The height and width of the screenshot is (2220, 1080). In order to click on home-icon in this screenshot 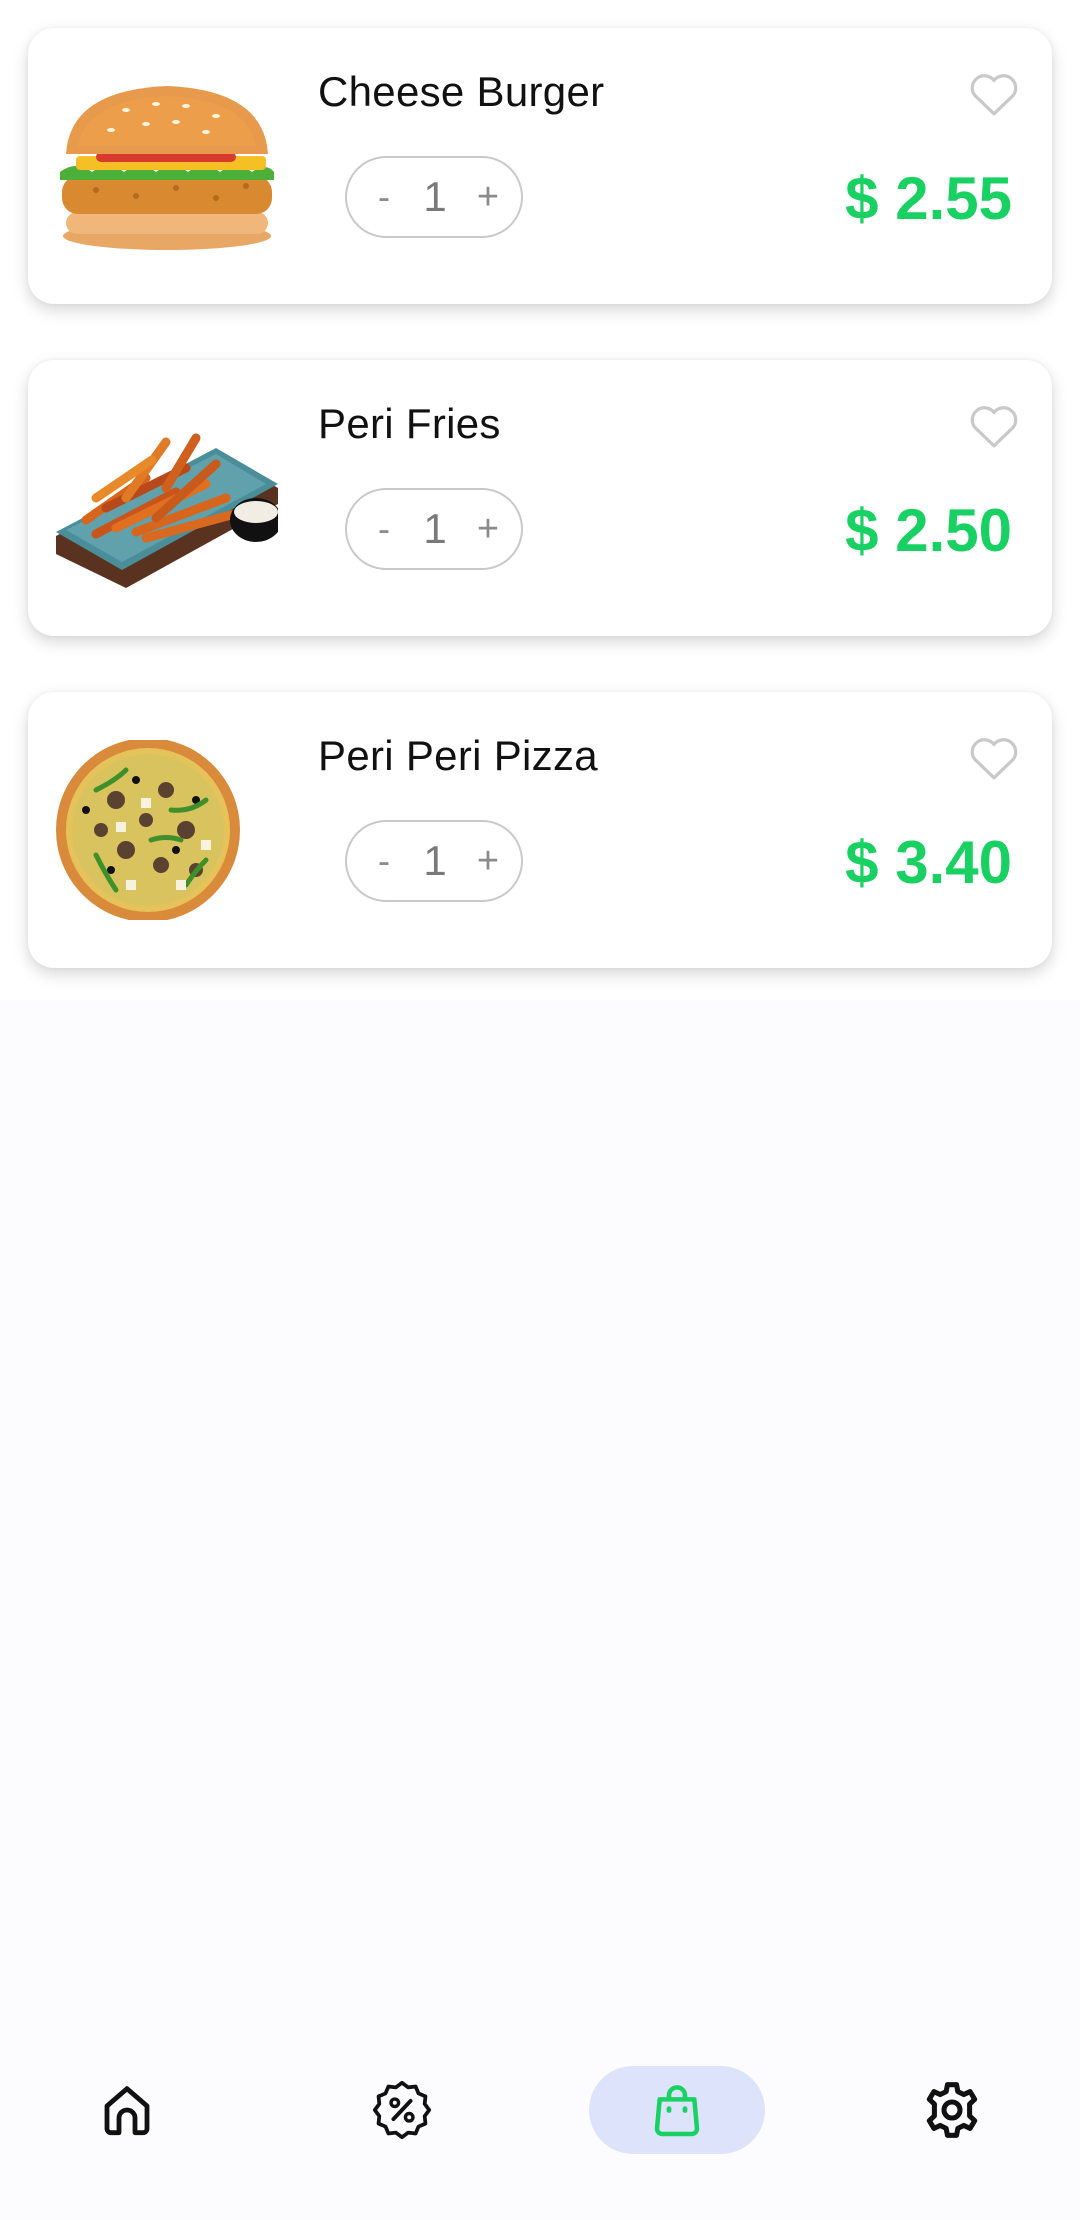, I will do `click(127, 2111)`.